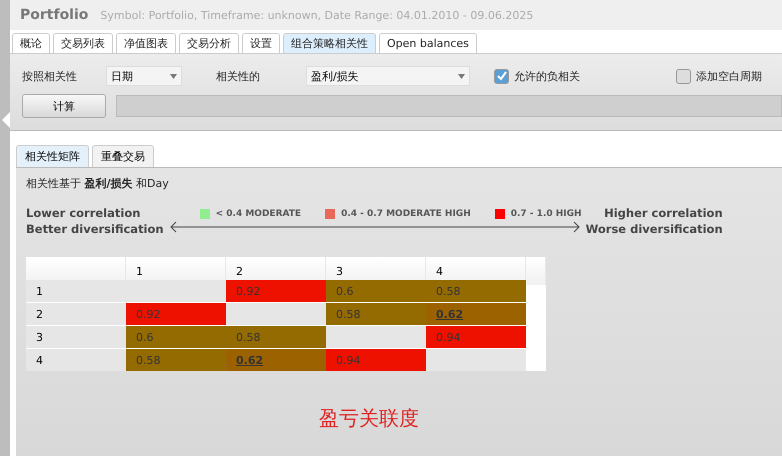  What do you see at coordinates (50, 76) in the screenshot?
I see `field-label: 按照相关性` at bounding box center [50, 76].